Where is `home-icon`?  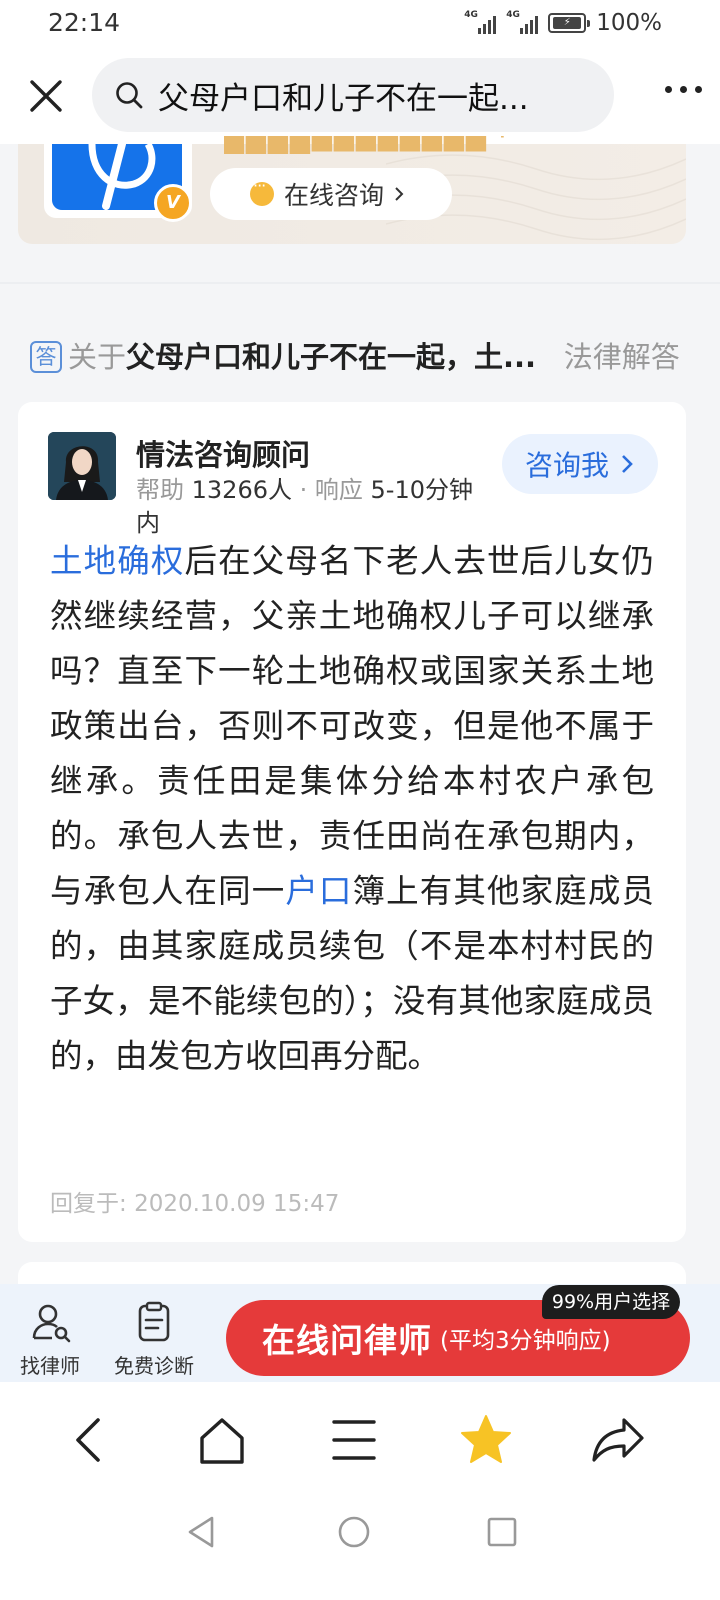 home-icon is located at coordinates (222, 1441).